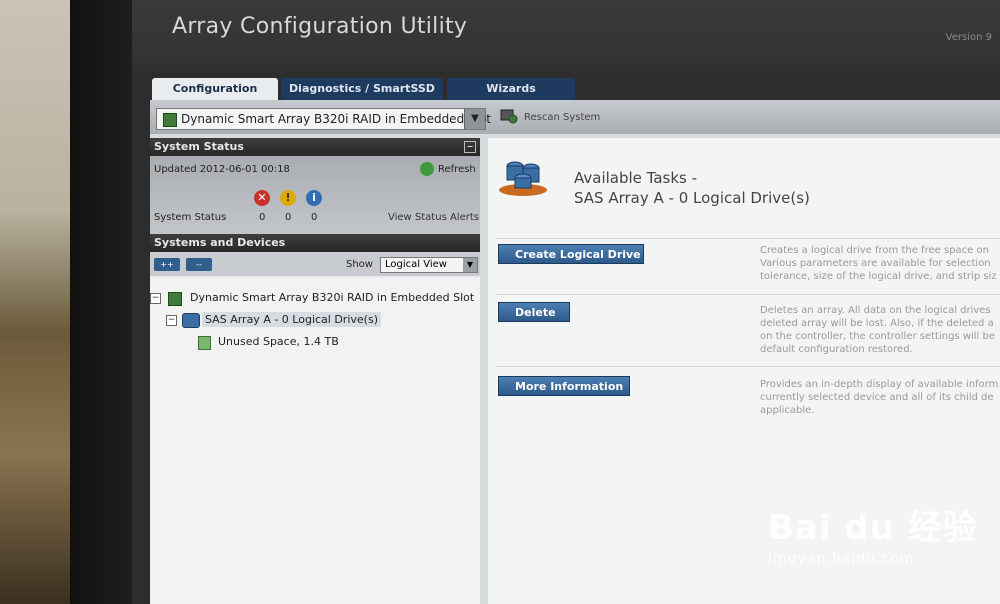  Describe the element at coordinates (562, 117) in the screenshot. I see `rescan-button: Rescan System` at that location.